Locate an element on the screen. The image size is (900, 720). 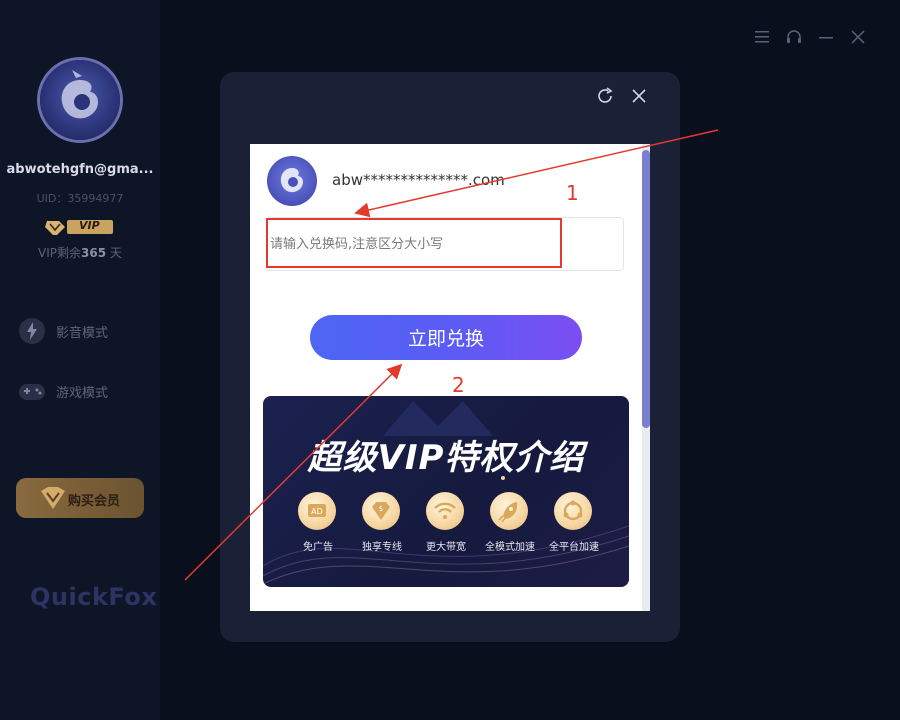
lightning-icon is located at coordinates (32, 330).